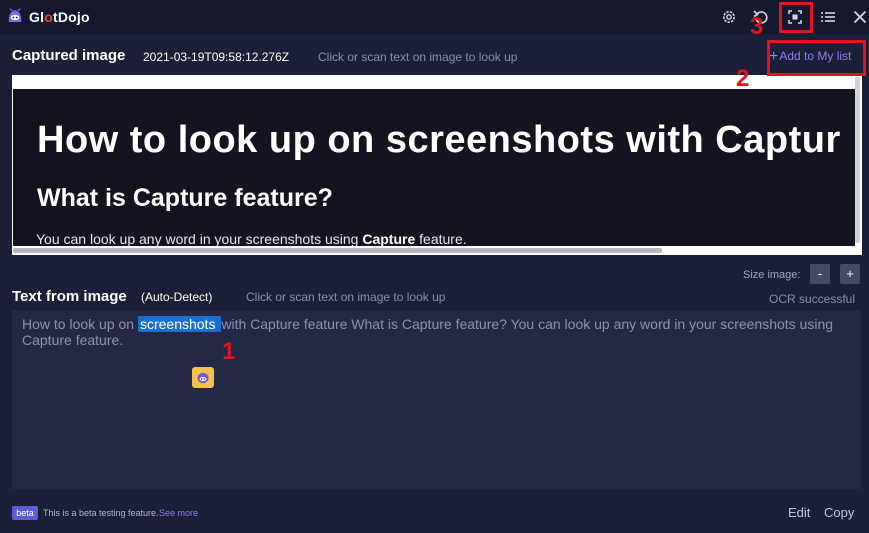  Describe the element at coordinates (812, 299) in the screenshot. I see `ocr-status: OCR successful` at that location.